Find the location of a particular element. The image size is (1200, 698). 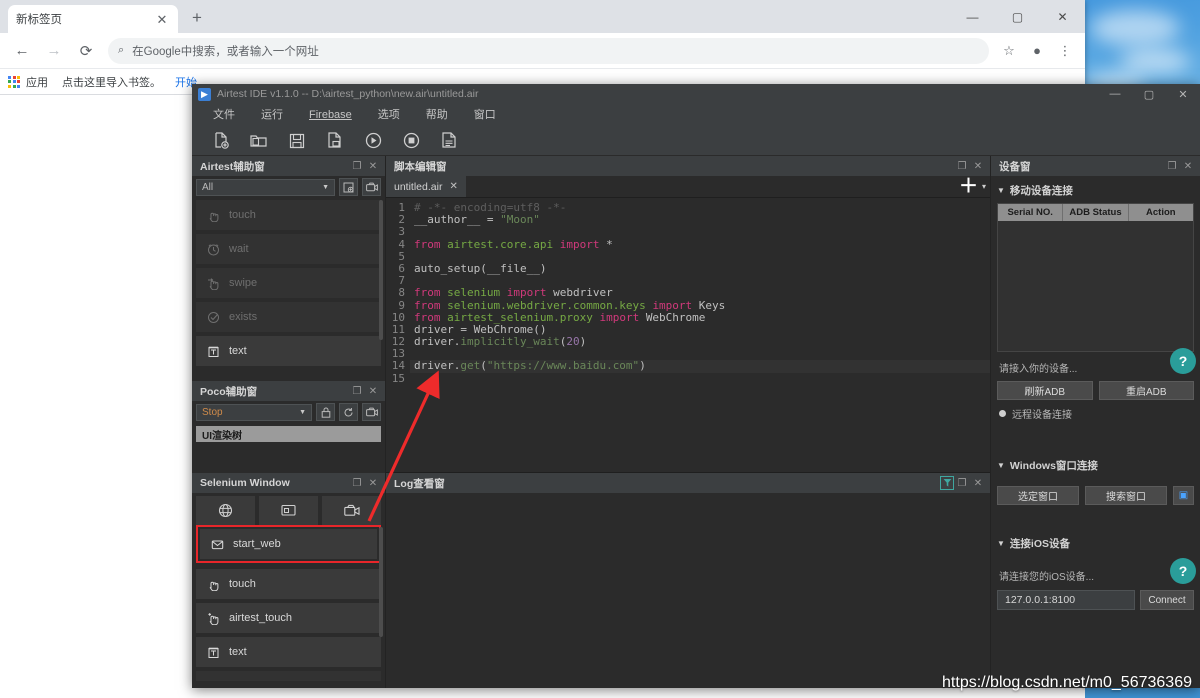

stop-icon is located at coordinates (411, 141).